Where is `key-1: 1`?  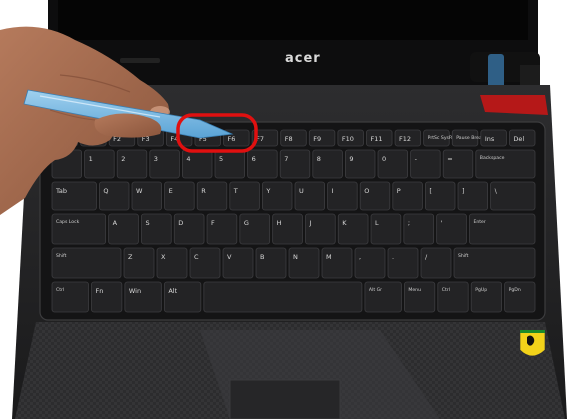 key-1: 1 is located at coordinates (99, 164).